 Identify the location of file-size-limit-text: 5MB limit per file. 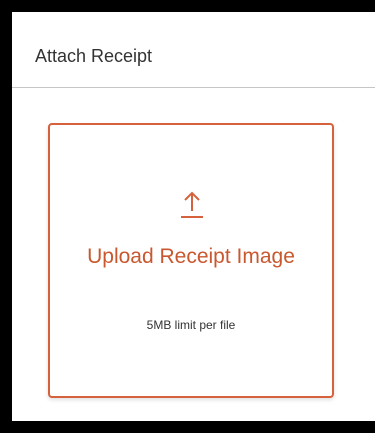
(191, 325).